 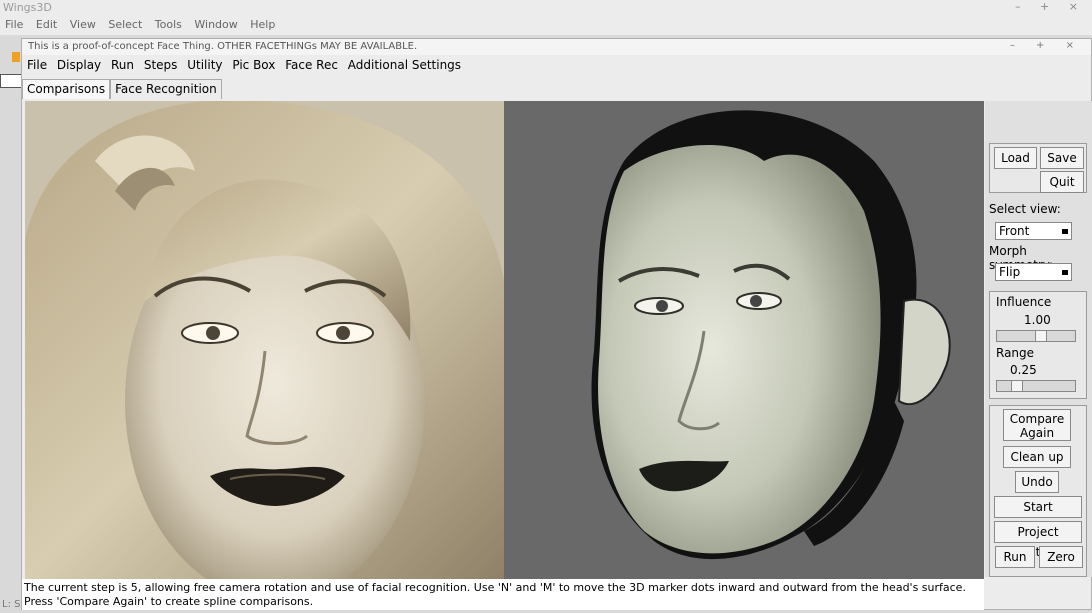 I want to click on save-button: Save, so click(x=1062, y=158).